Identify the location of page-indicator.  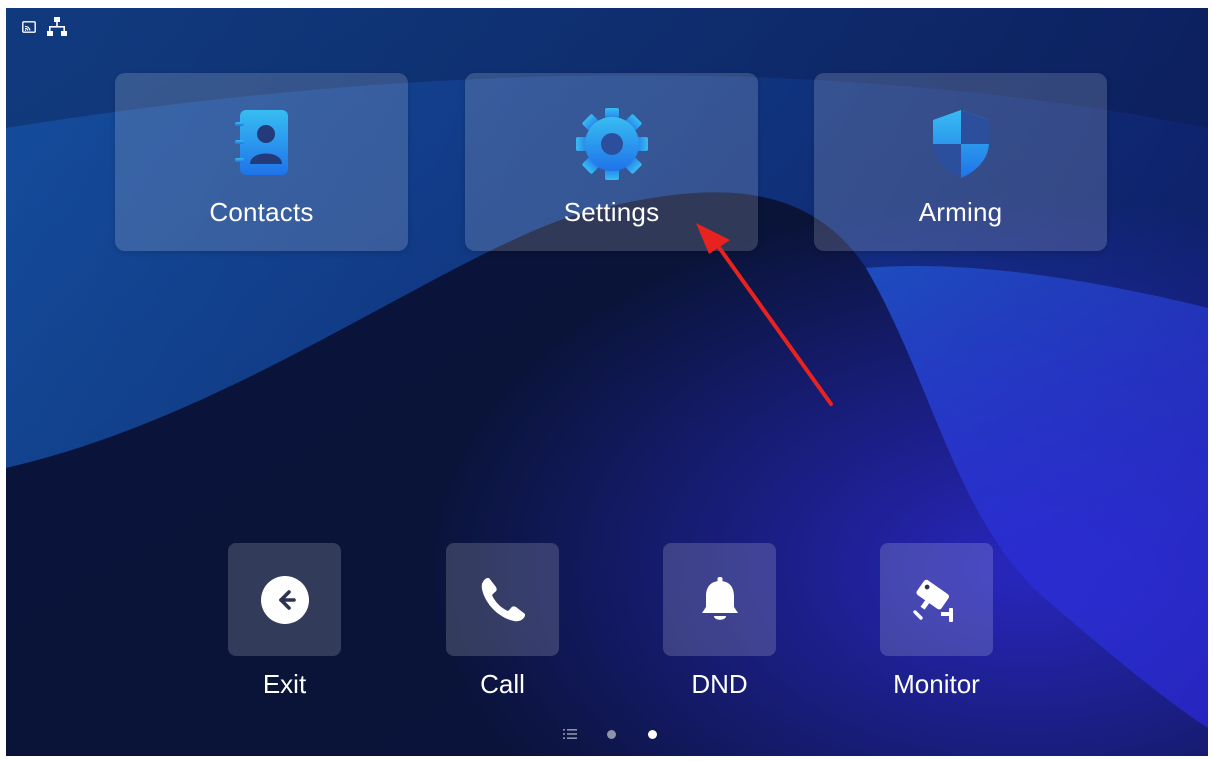
(610, 734).